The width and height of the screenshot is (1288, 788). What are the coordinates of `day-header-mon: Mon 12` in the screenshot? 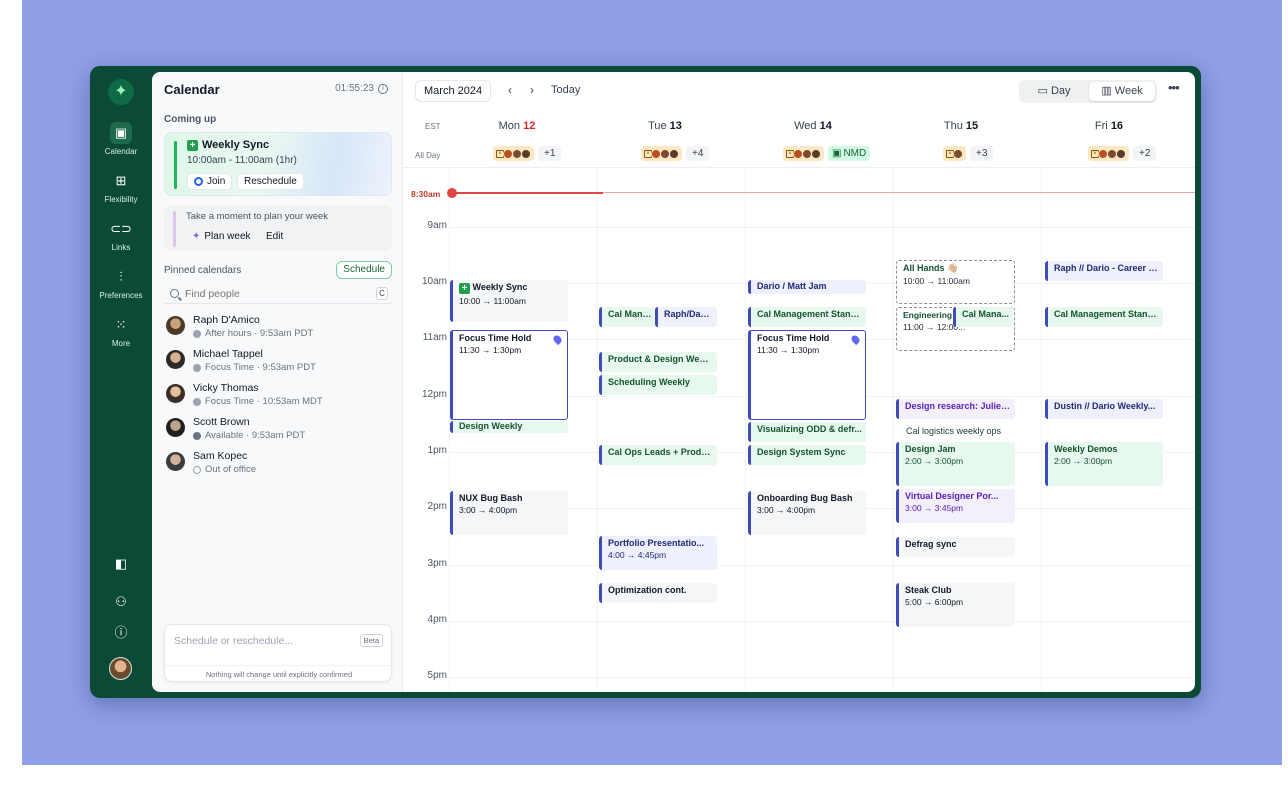 It's located at (517, 126).